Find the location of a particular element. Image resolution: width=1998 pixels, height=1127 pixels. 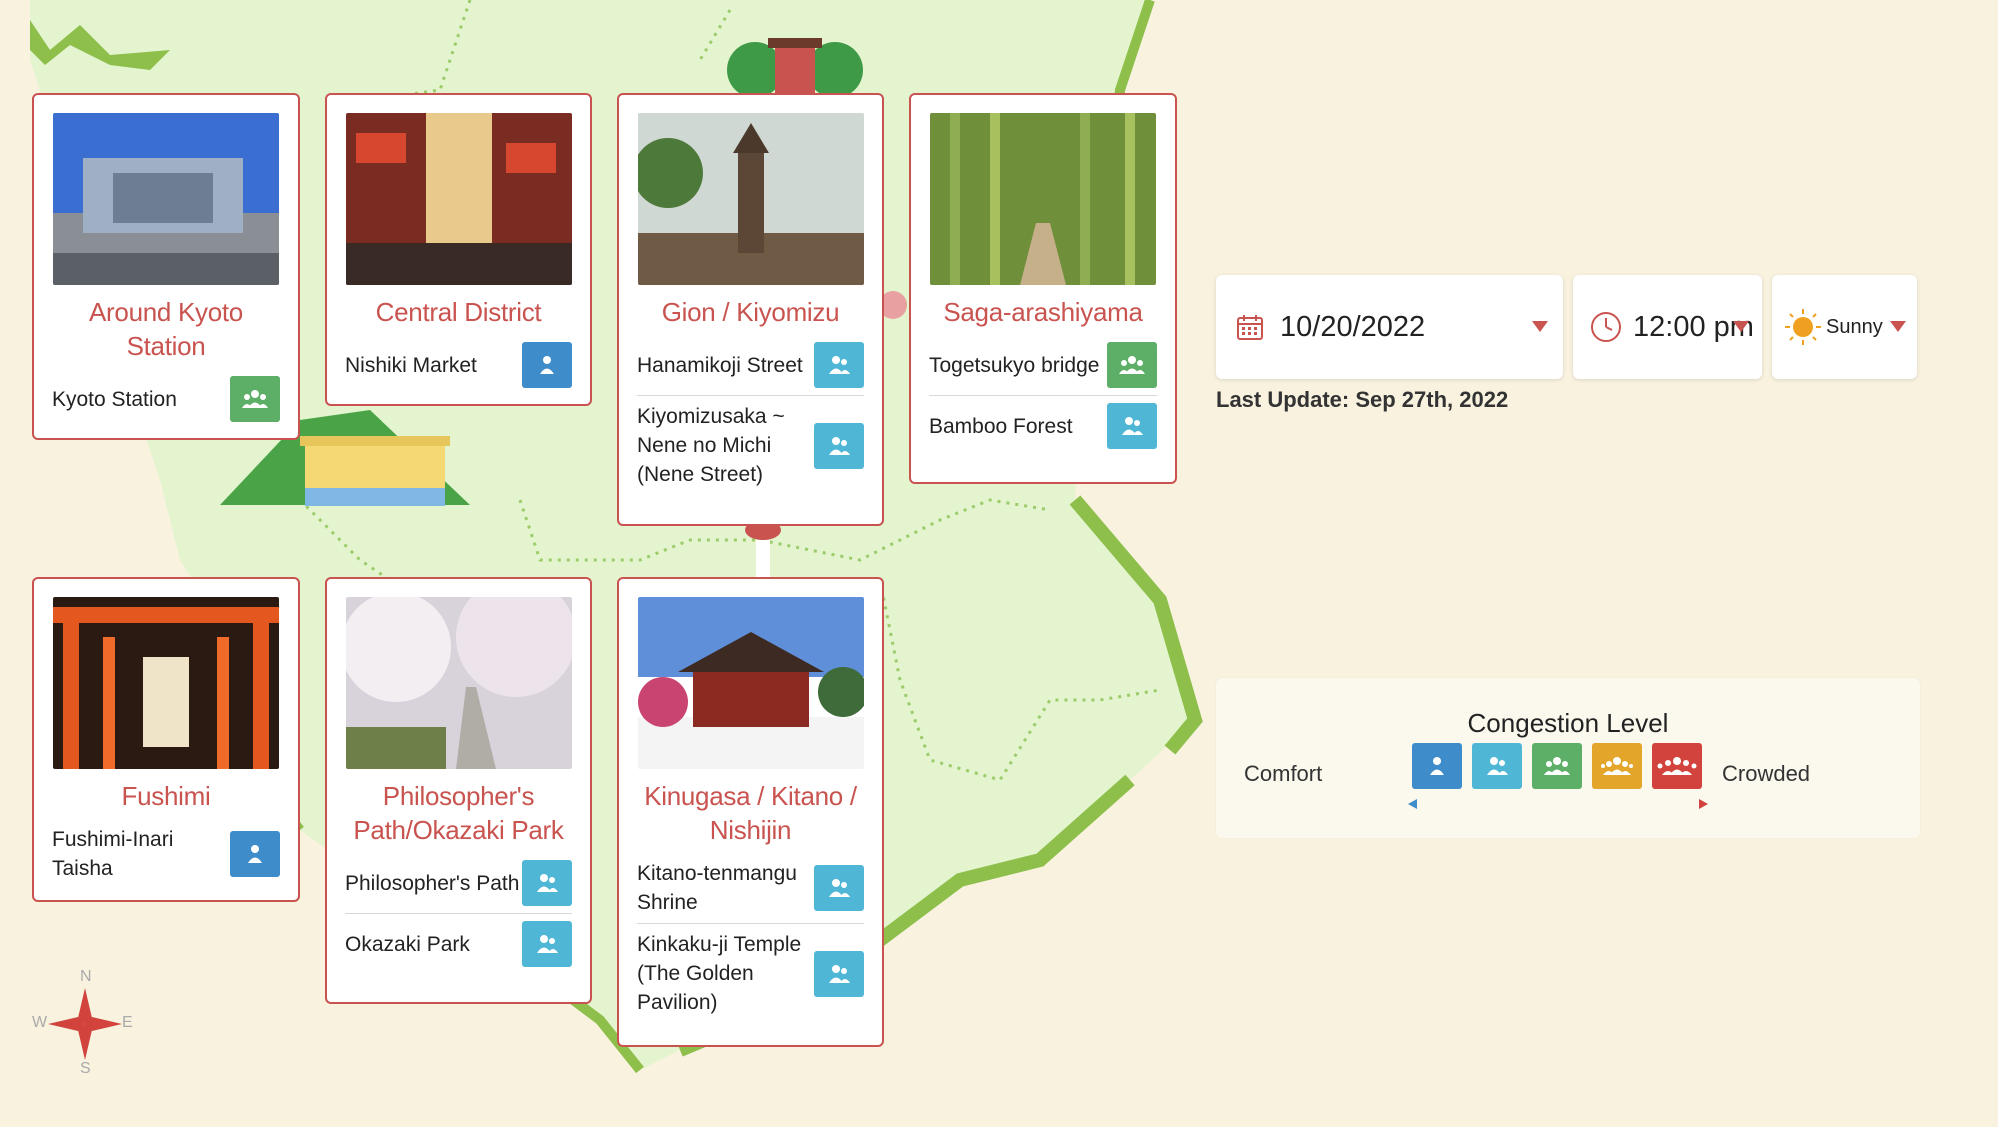

area-card-kyoto-station: Around Kyoto Station Kyoto Station is located at coordinates (166, 266).